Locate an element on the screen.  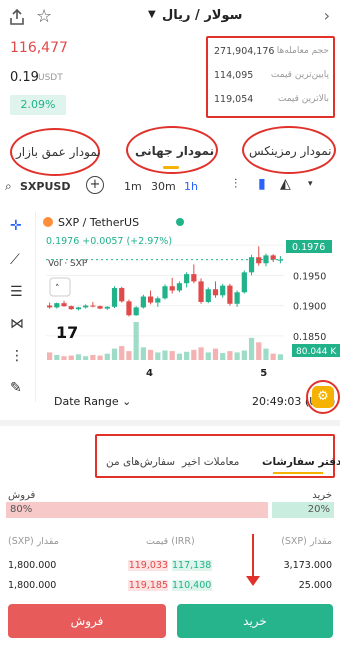
orderbook-row: 1,800.000 119,033 117,138 3,173.000 is located at coordinates (170, 569).